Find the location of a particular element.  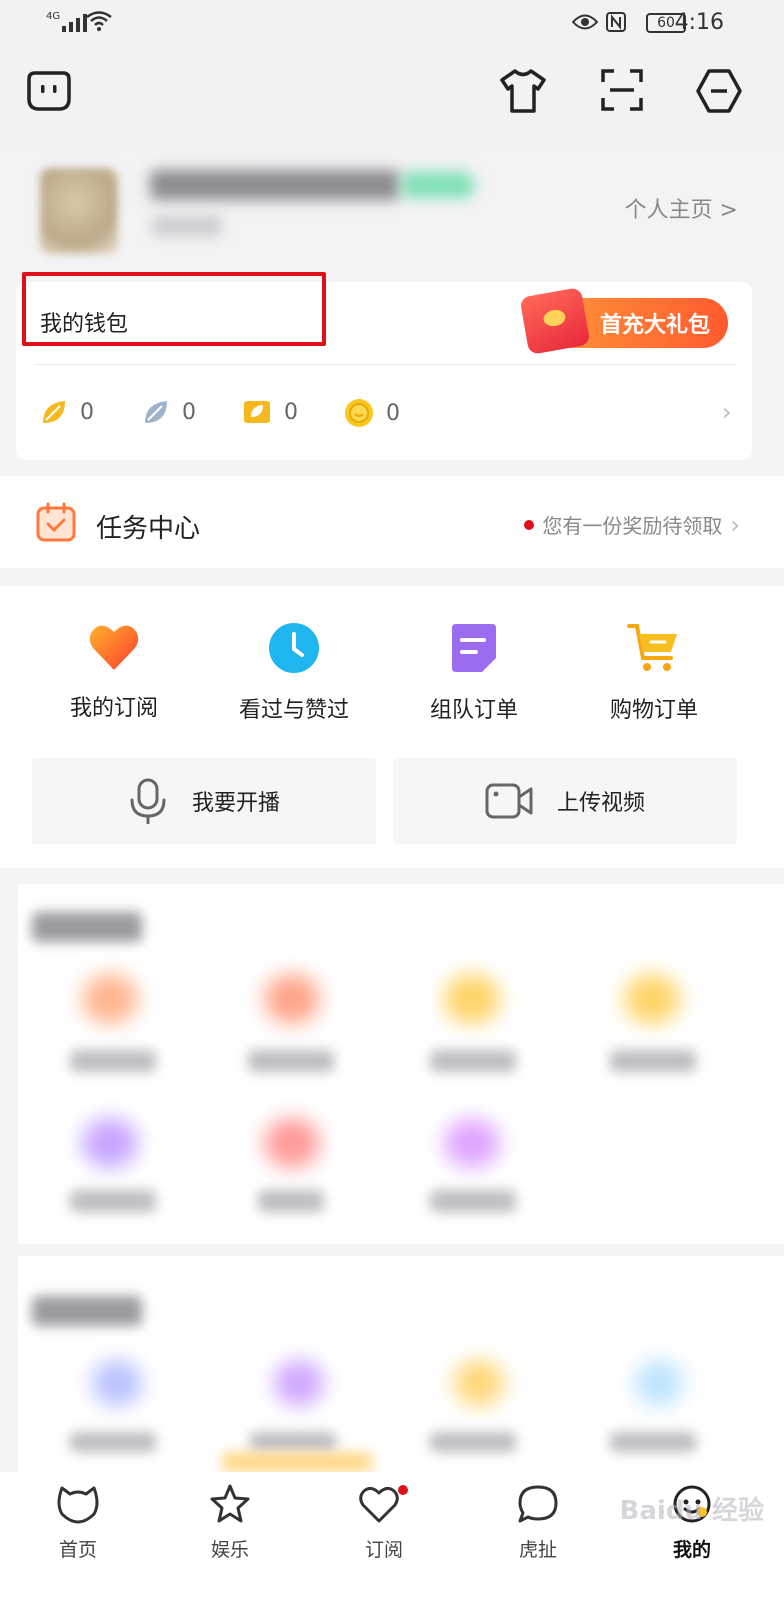

tab-label: 订阅 is located at coordinates (383, 1550).